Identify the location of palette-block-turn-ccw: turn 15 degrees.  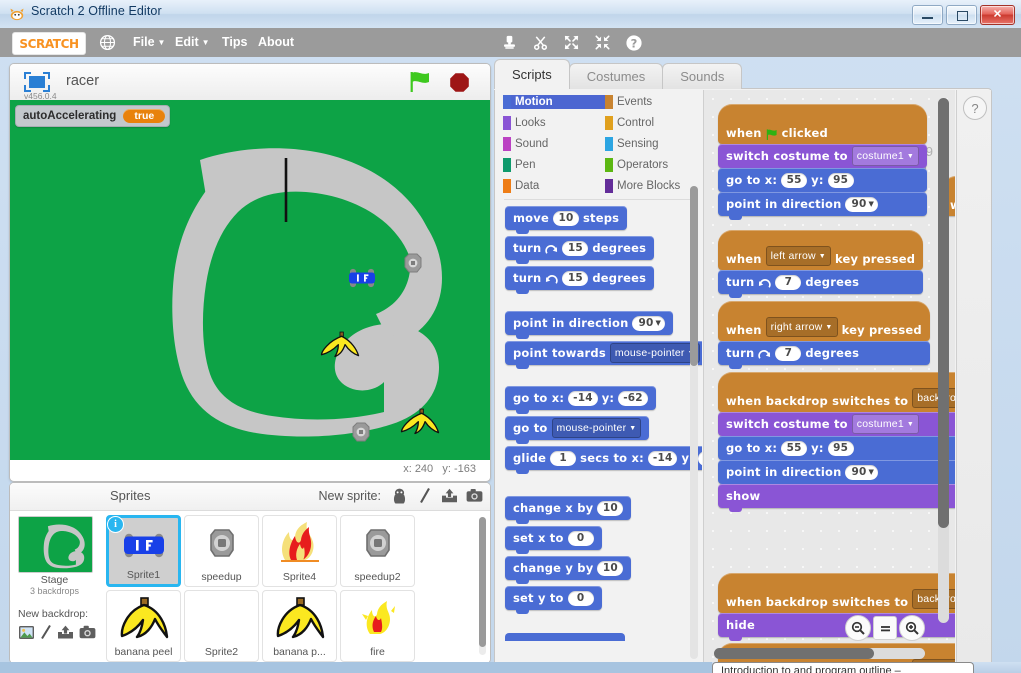
(580, 280).